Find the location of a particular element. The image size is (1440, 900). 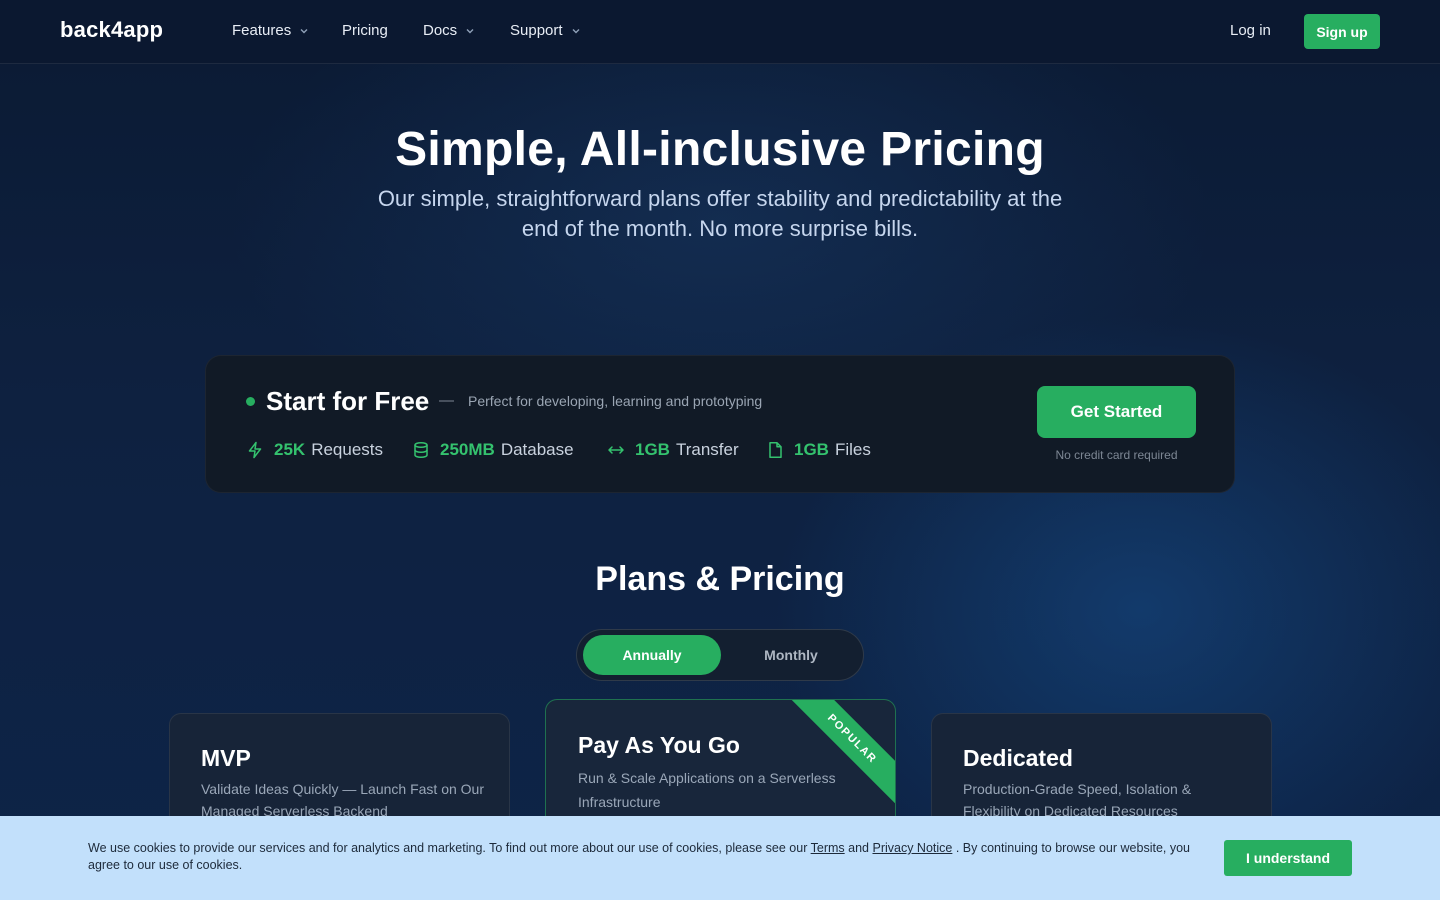

plans-title: Plans & Pricing is located at coordinates (720, 579).